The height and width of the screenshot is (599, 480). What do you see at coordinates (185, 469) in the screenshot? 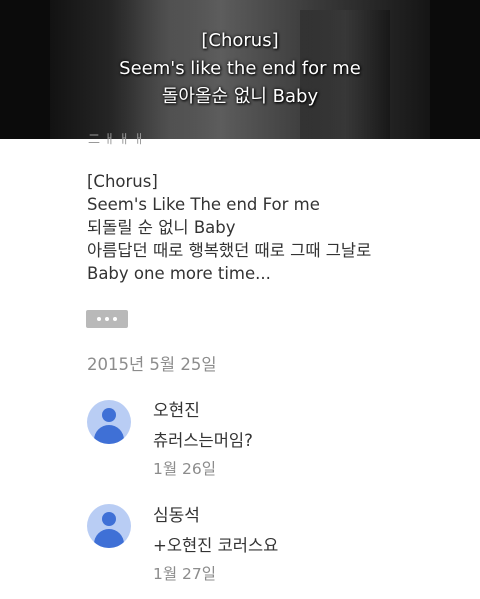
I see `comment-date: 1월 26일` at bounding box center [185, 469].